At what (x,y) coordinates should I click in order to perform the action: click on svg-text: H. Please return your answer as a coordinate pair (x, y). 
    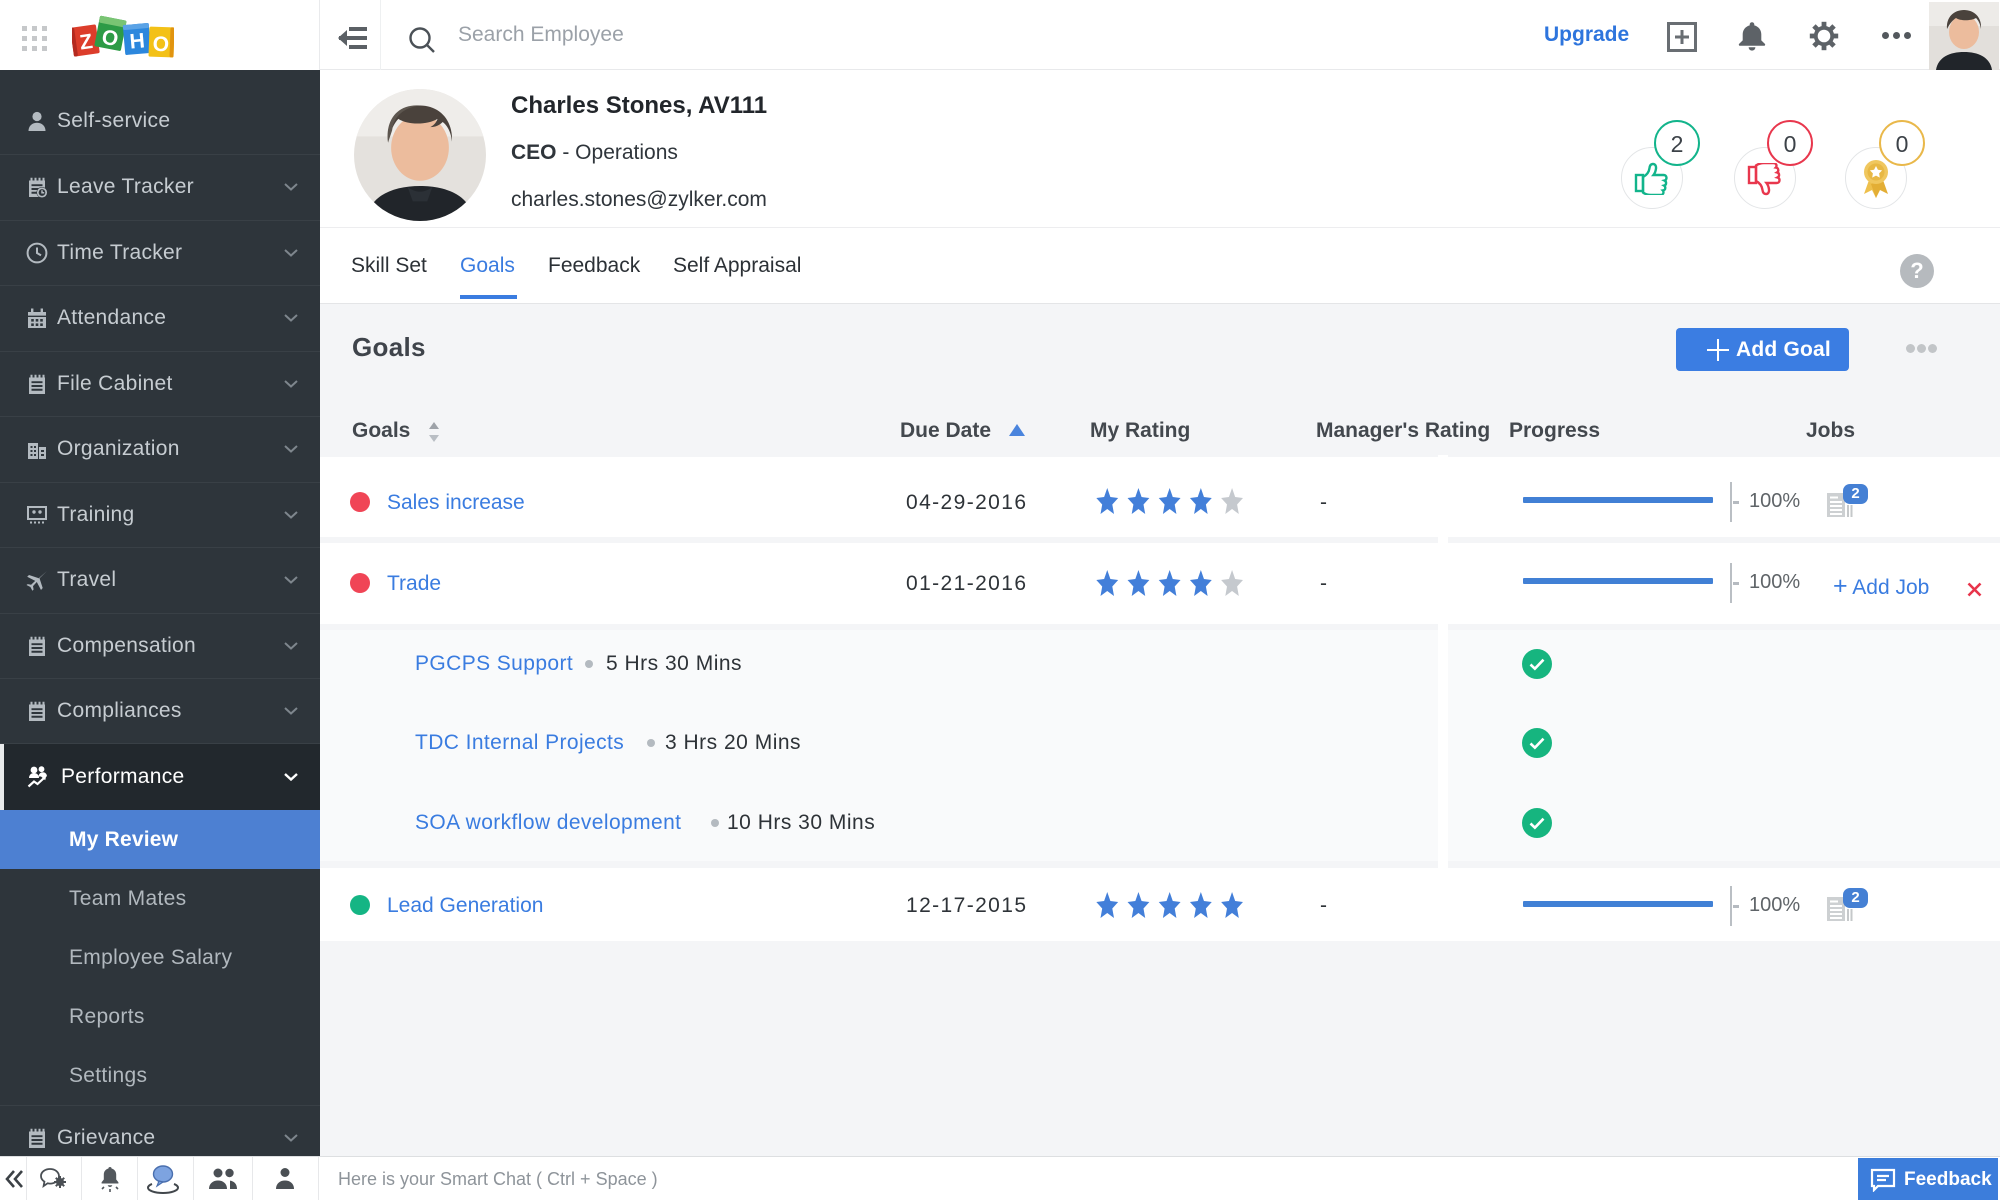
    Looking at the image, I should click on (137, 41).